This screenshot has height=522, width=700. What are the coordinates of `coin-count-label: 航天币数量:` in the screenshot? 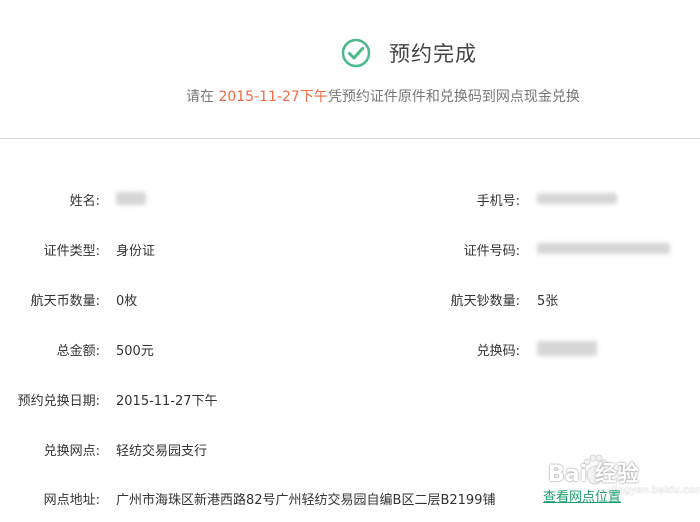 It's located at (65, 301).